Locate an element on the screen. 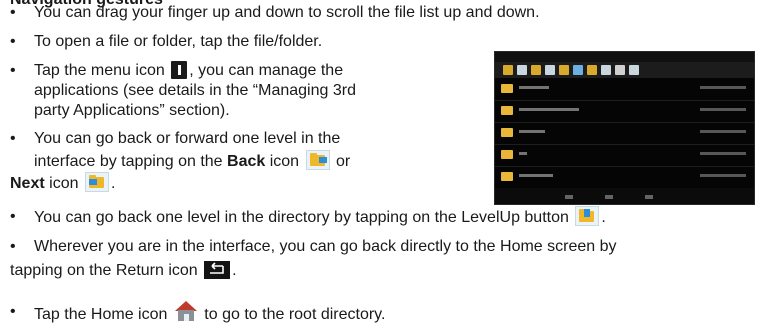 The image size is (757, 330). bullet-line: interface by tapping on the Back icon or is located at coordinates (192, 161).